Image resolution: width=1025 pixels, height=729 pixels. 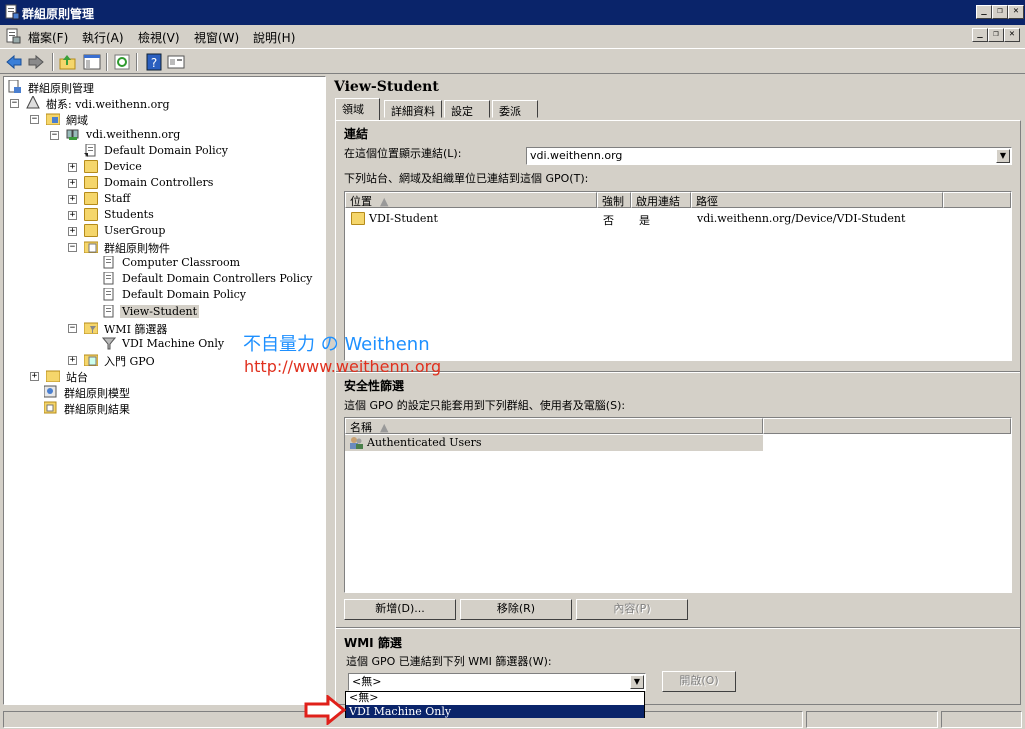 I want to click on tree-node-forest: − 樹系: vdi.weithenn.org, so click(x=130, y=103).